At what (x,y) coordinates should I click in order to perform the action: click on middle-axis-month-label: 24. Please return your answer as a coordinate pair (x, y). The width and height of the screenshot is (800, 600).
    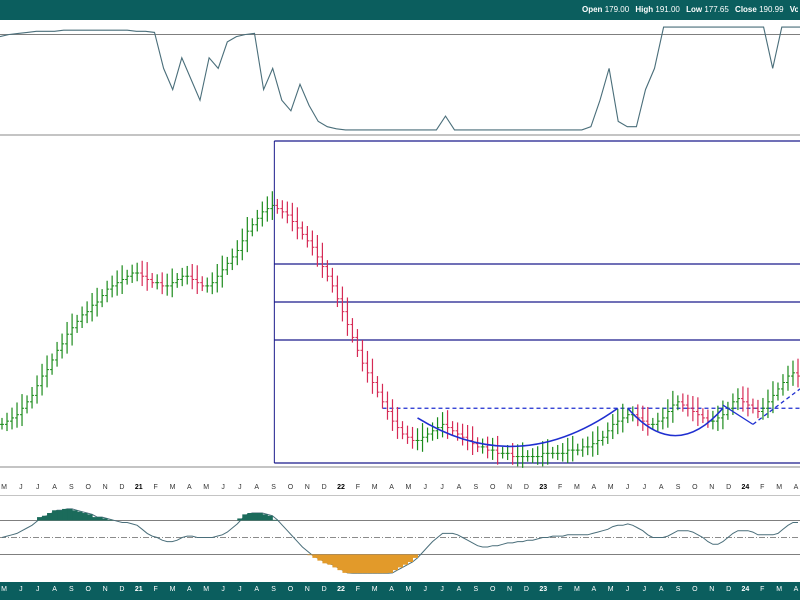
    Looking at the image, I should click on (745, 487).